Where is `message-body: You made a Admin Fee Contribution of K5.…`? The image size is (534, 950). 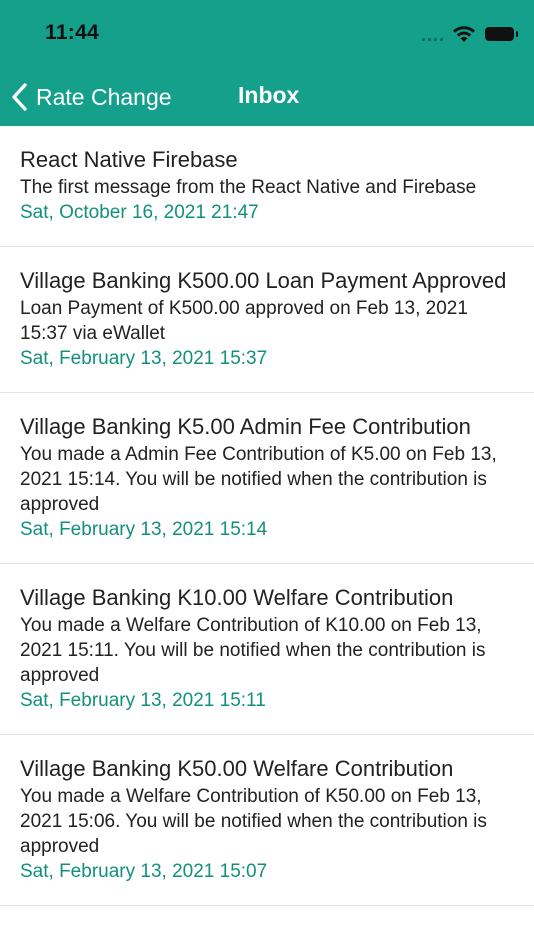 message-body: You made a Admin Fee Contribution of K5.… is located at coordinates (258, 479).